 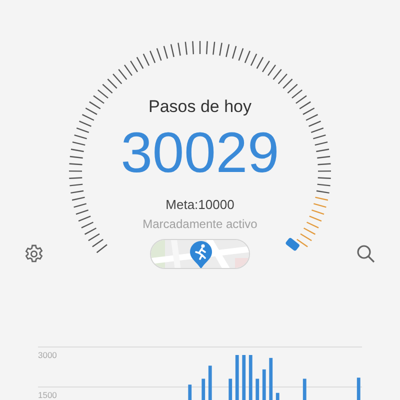 I want to click on y-tick-label: 1500, so click(x=47, y=395).